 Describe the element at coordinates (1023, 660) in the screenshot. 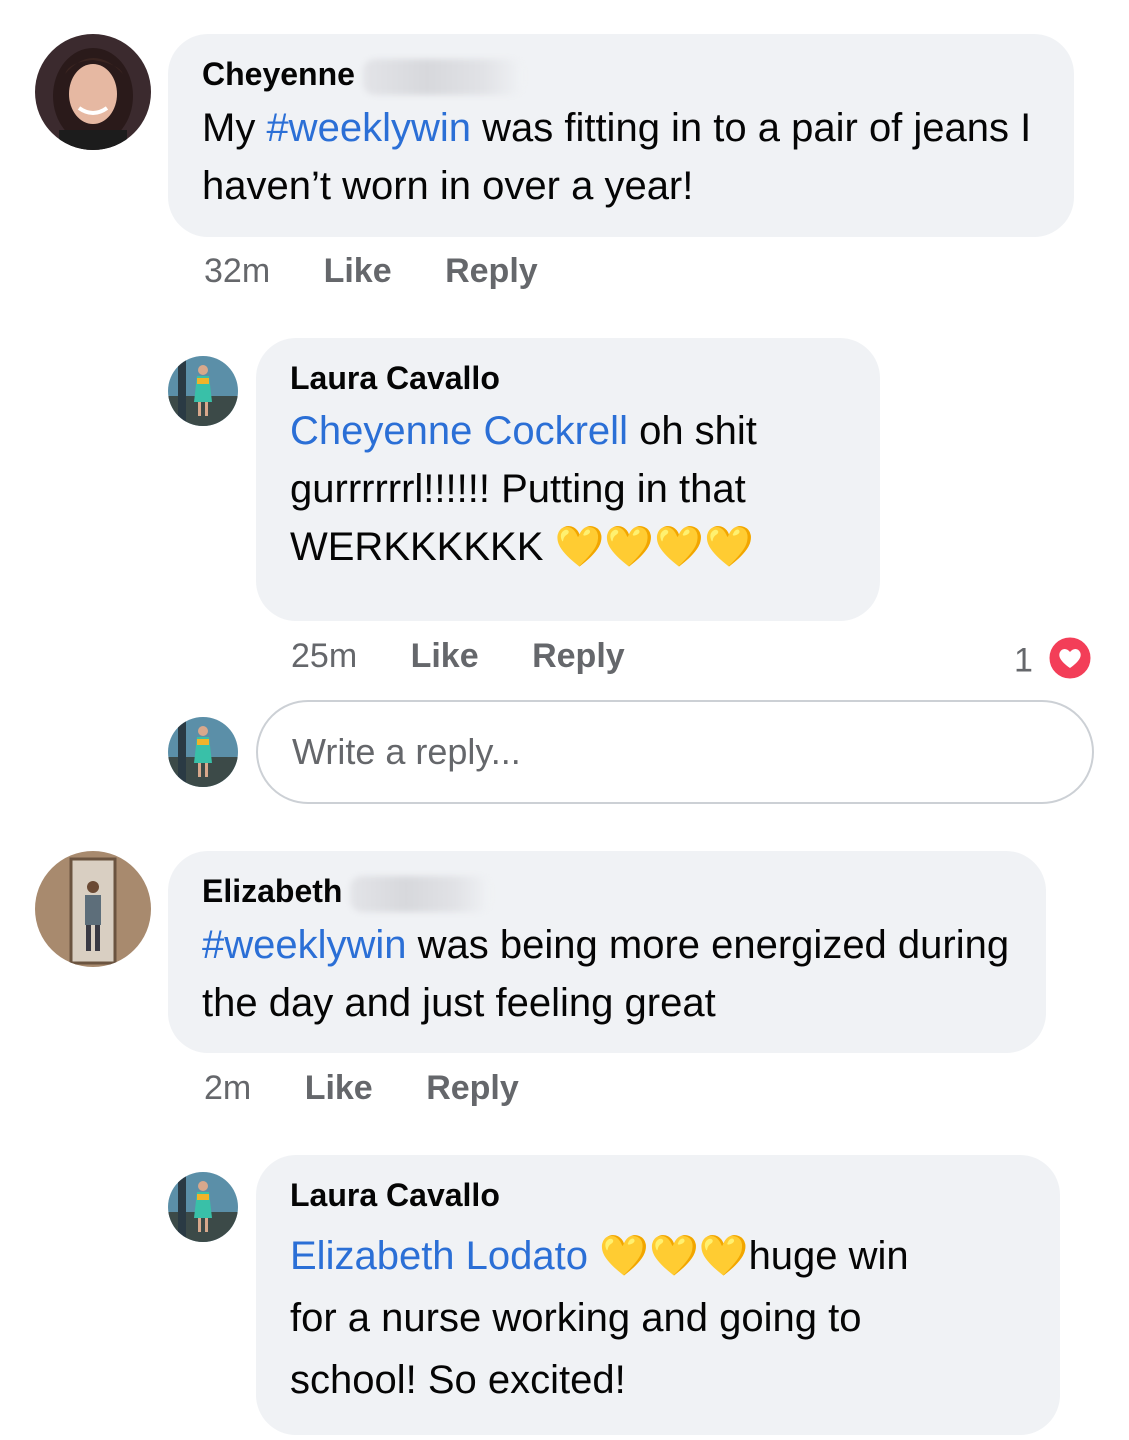

I see `reaction-count: 1` at that location.